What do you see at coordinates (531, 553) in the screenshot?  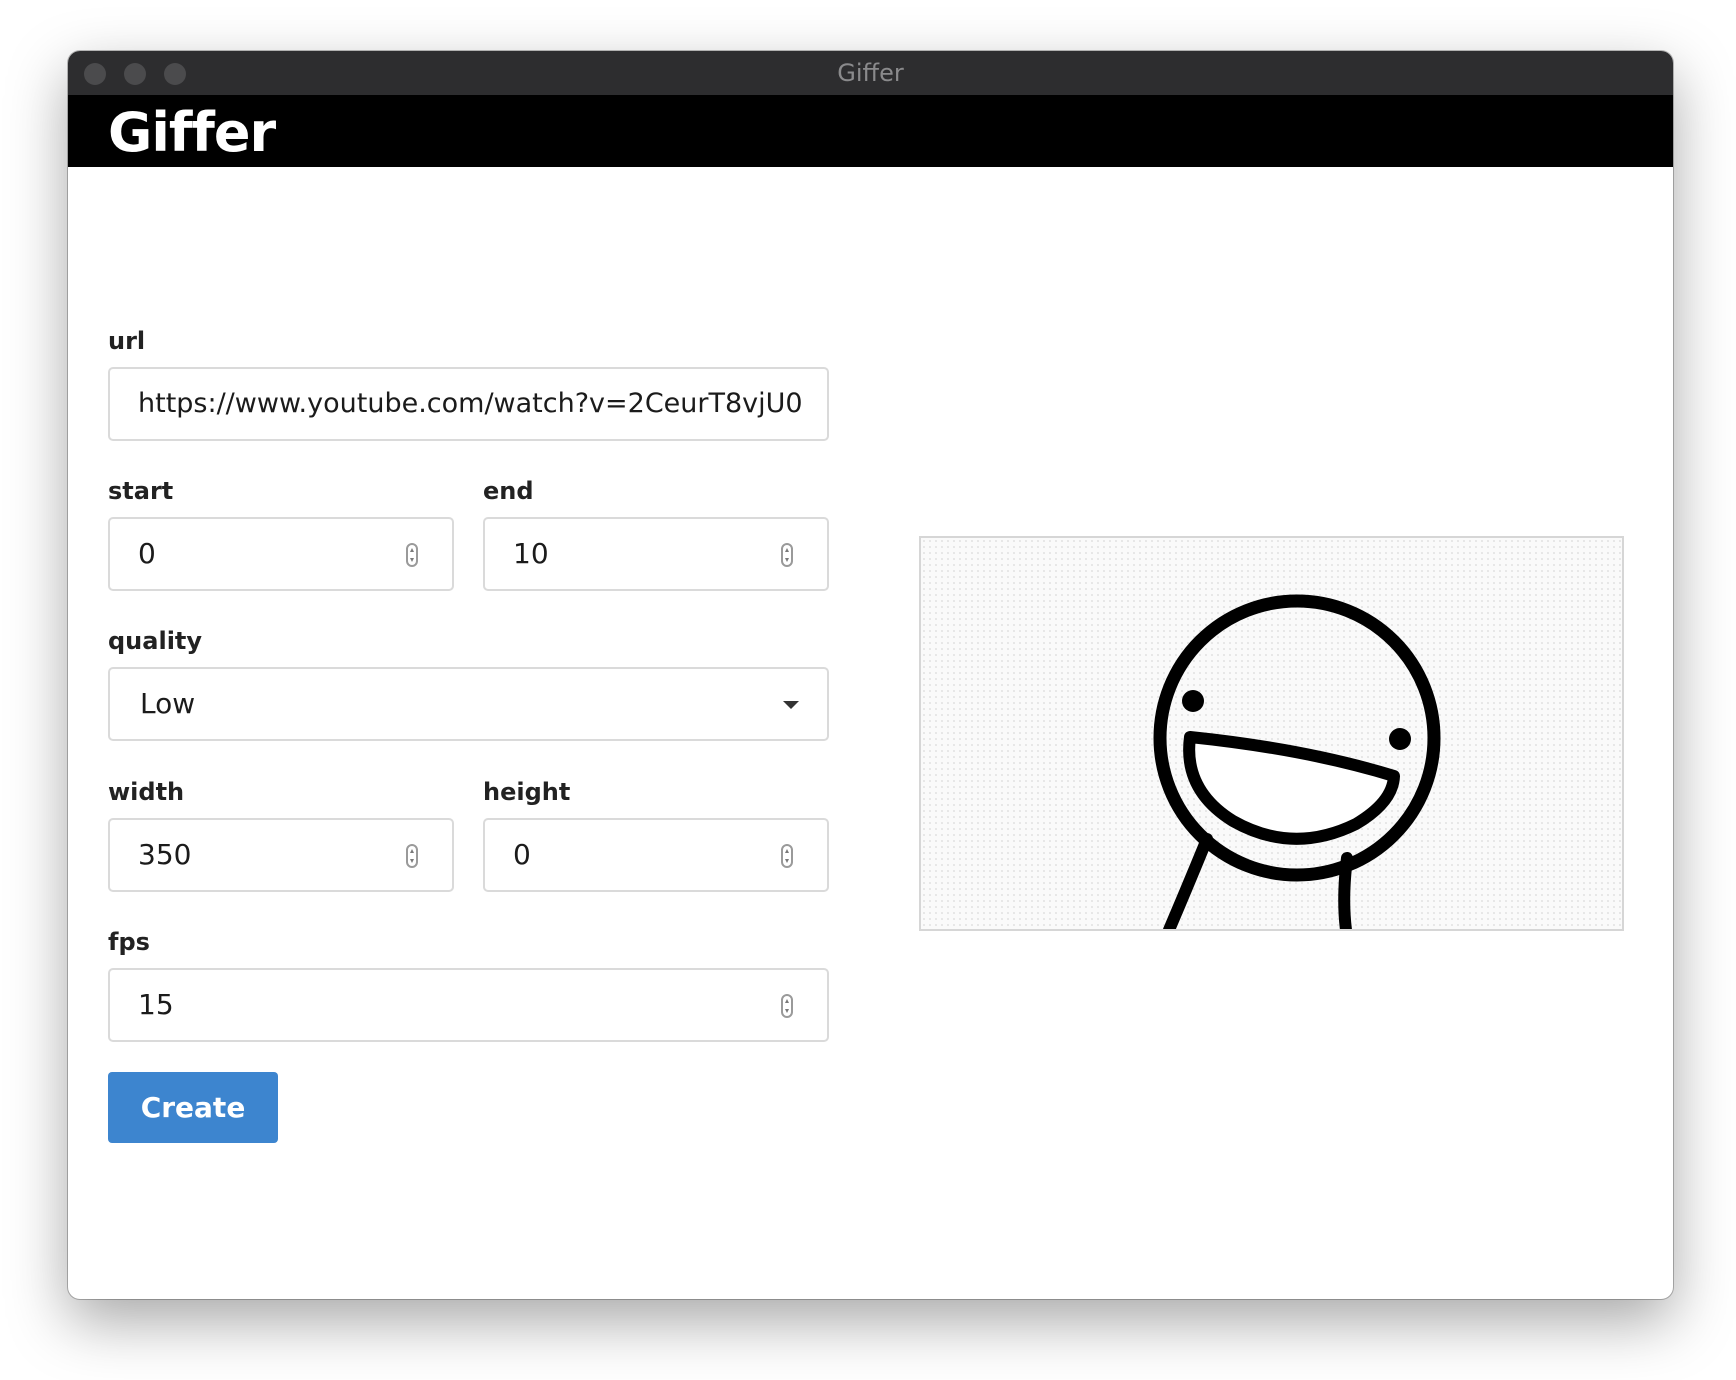 I see `end-input-value: 10` at bounding box center [531, 553].